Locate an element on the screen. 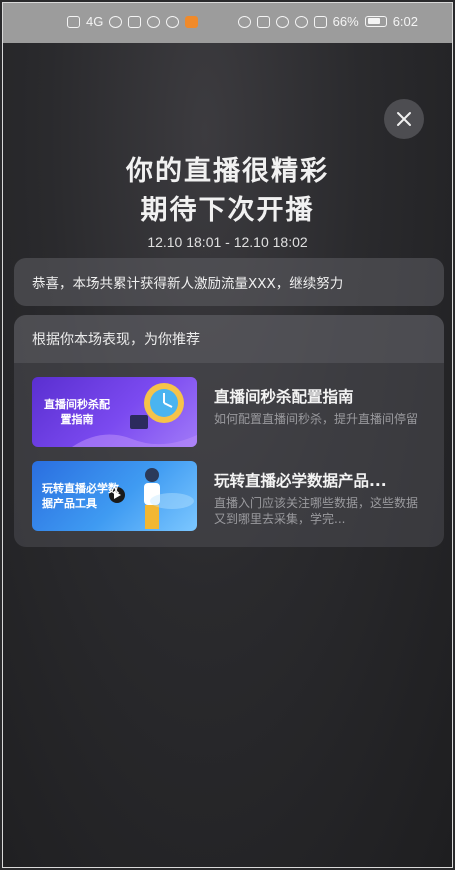 The image size is (455, 870). recommend-item-seckill-guide: 直播间秒杀配置指南 直播间秒杀配置指南 如何配置直播间秒杀，提升直播间停留 is located at coordinates (232, 413).